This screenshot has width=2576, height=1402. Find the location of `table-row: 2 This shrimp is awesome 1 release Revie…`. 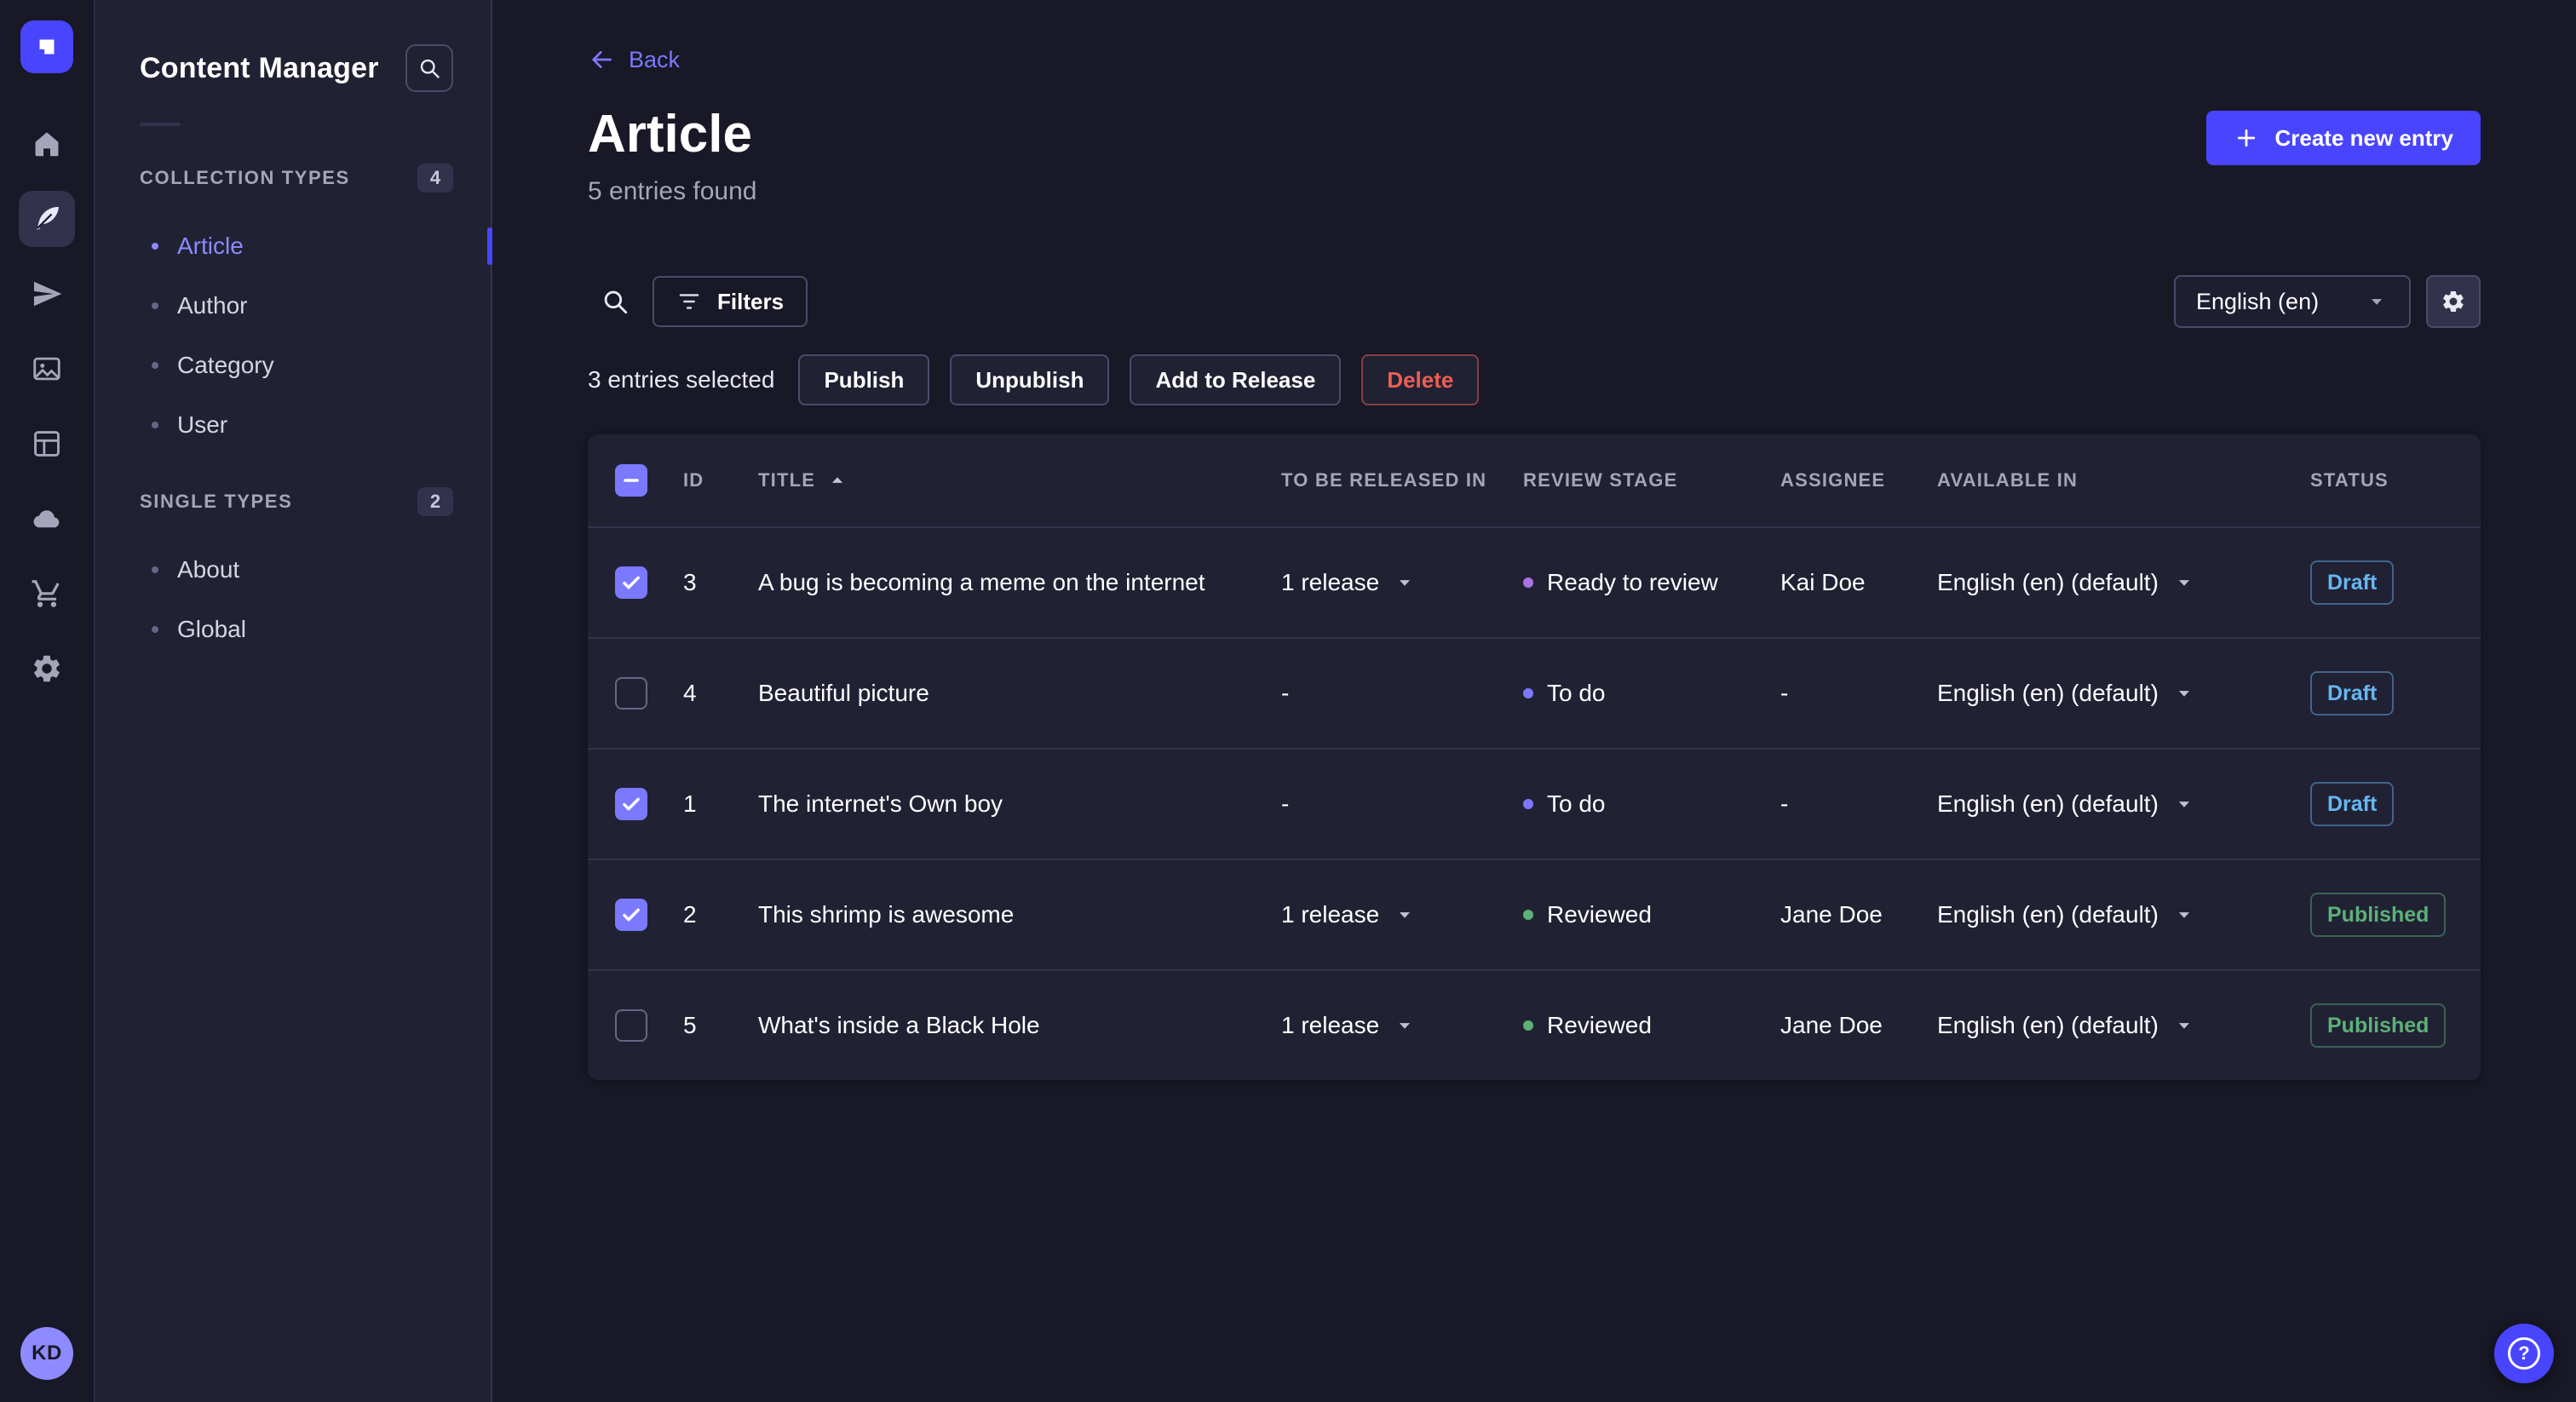

table-row: 2 This shrimp is awesome 1 release Revie… is located at coordinates (1535, 914).